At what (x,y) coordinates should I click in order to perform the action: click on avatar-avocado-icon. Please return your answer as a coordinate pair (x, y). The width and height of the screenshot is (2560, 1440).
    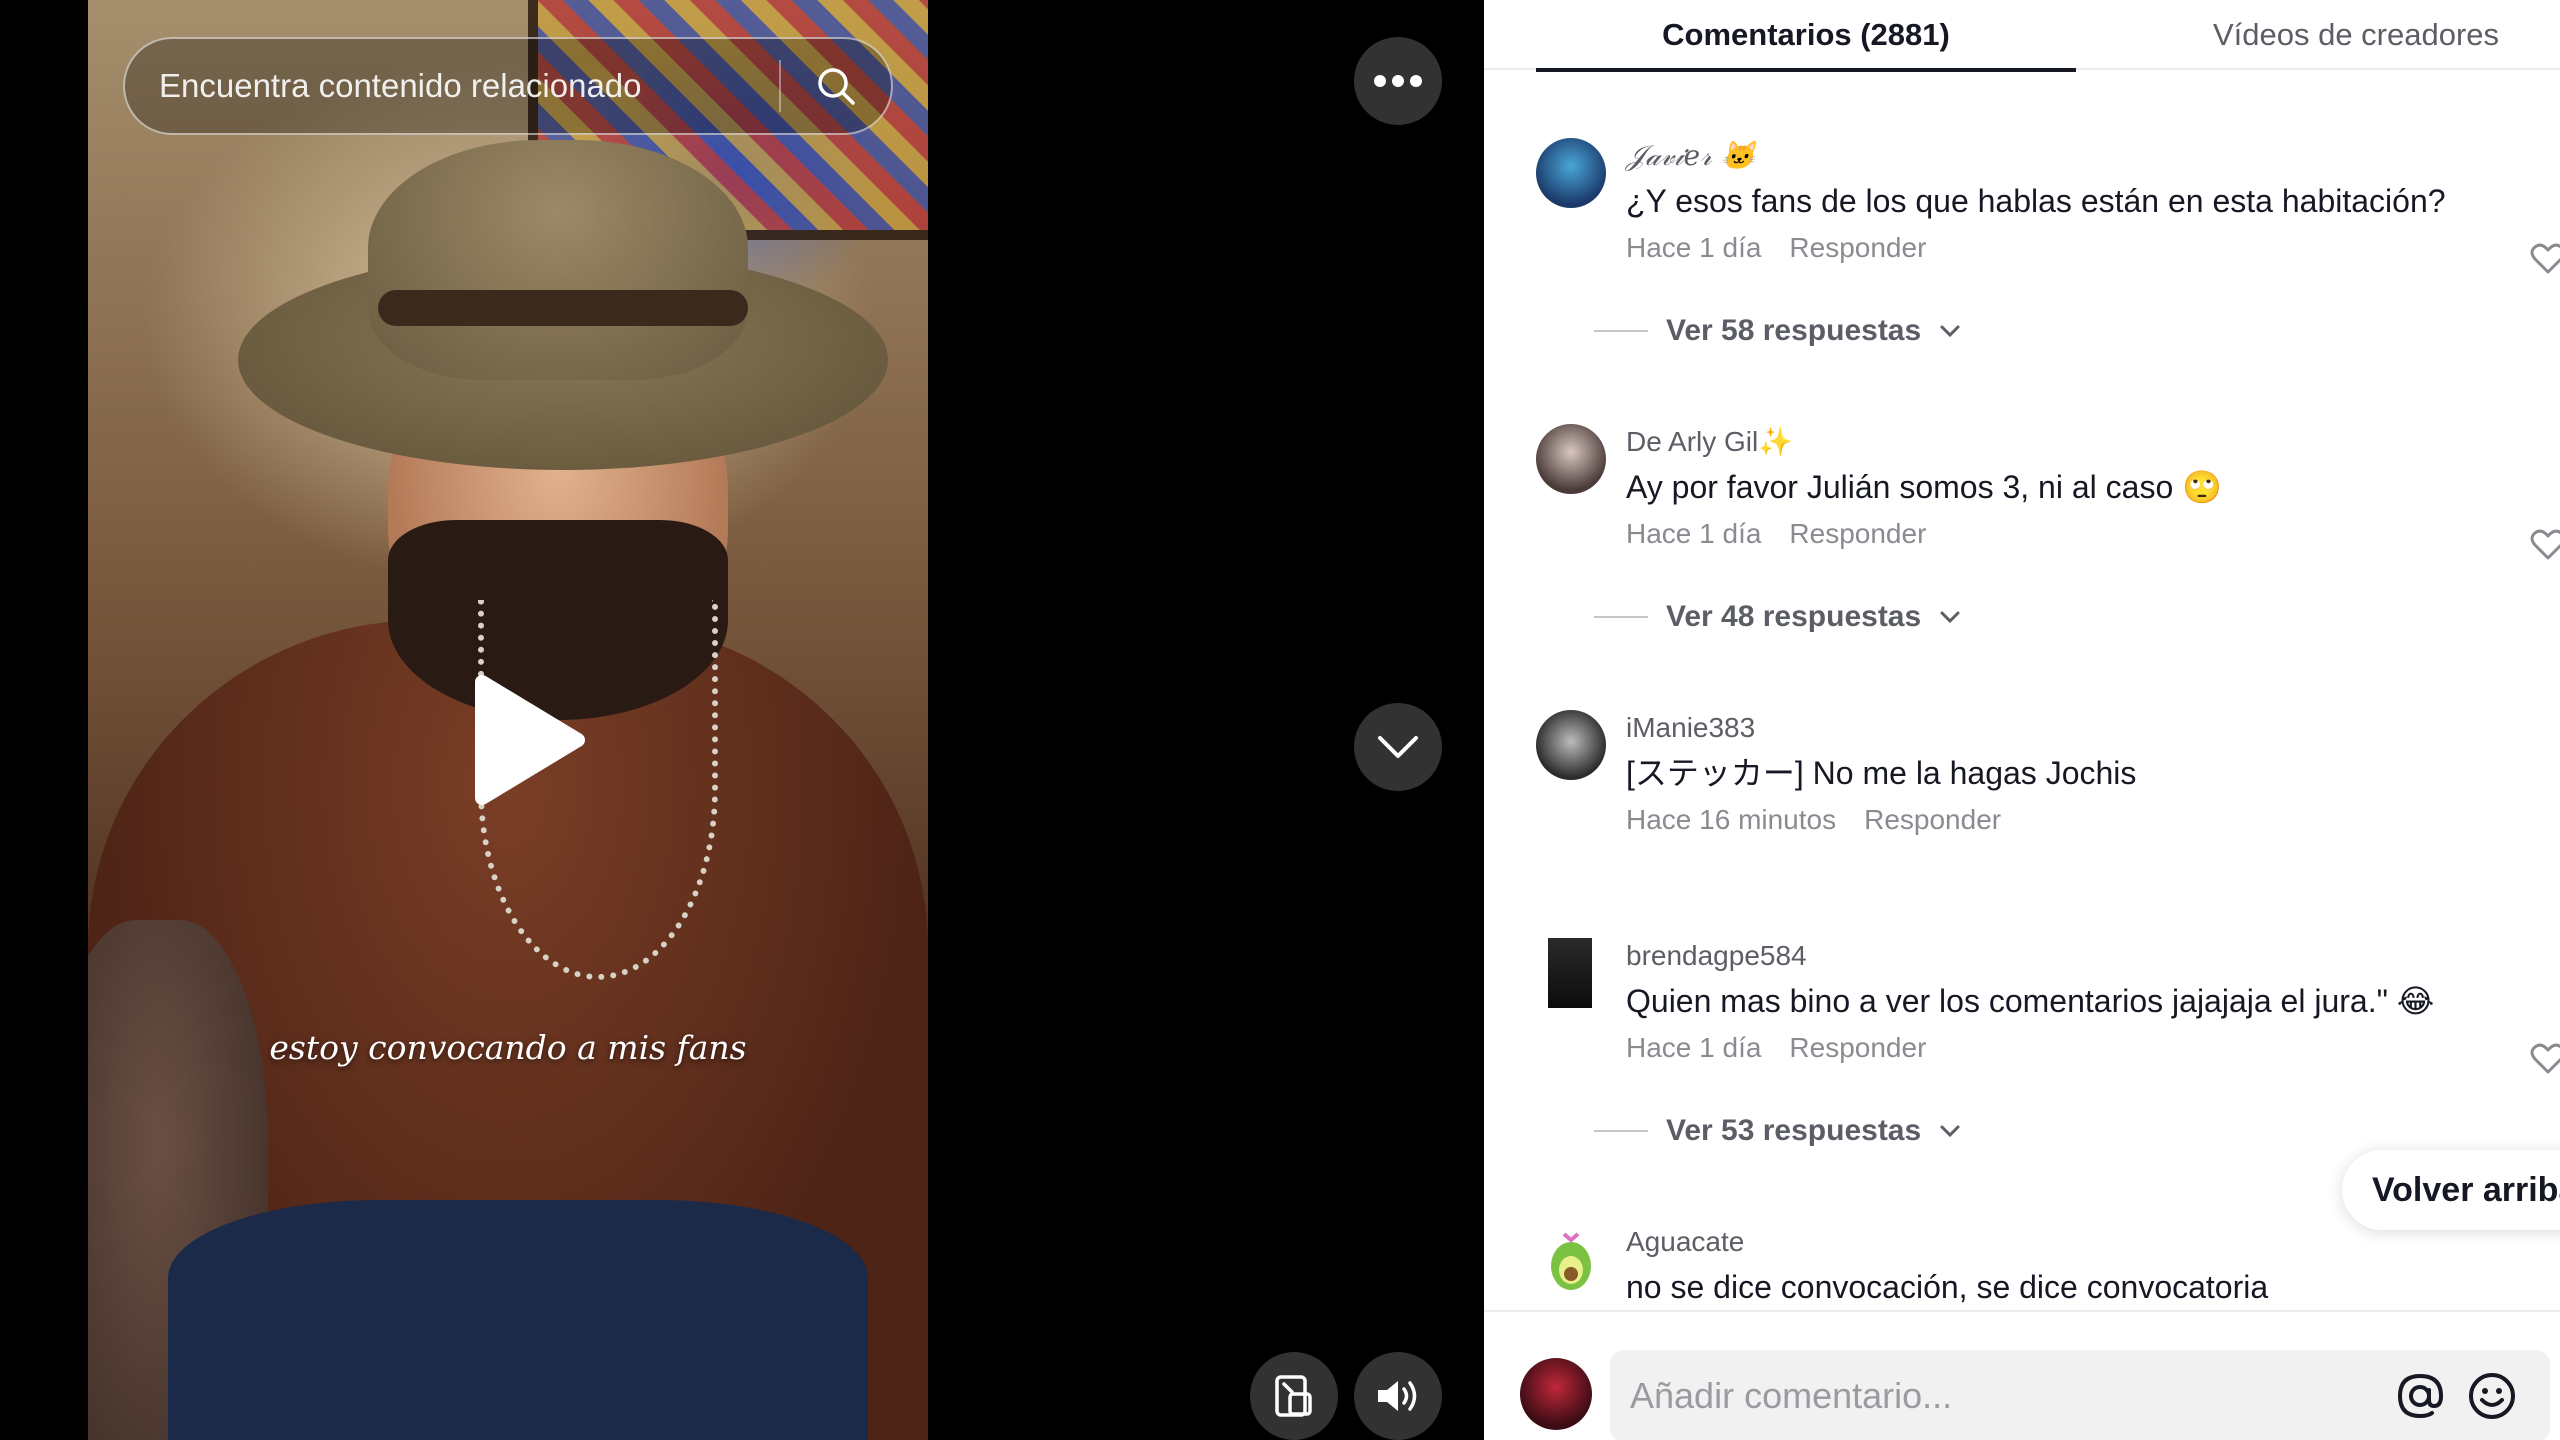
    Looking at the image, I should click on (1571, 1259).